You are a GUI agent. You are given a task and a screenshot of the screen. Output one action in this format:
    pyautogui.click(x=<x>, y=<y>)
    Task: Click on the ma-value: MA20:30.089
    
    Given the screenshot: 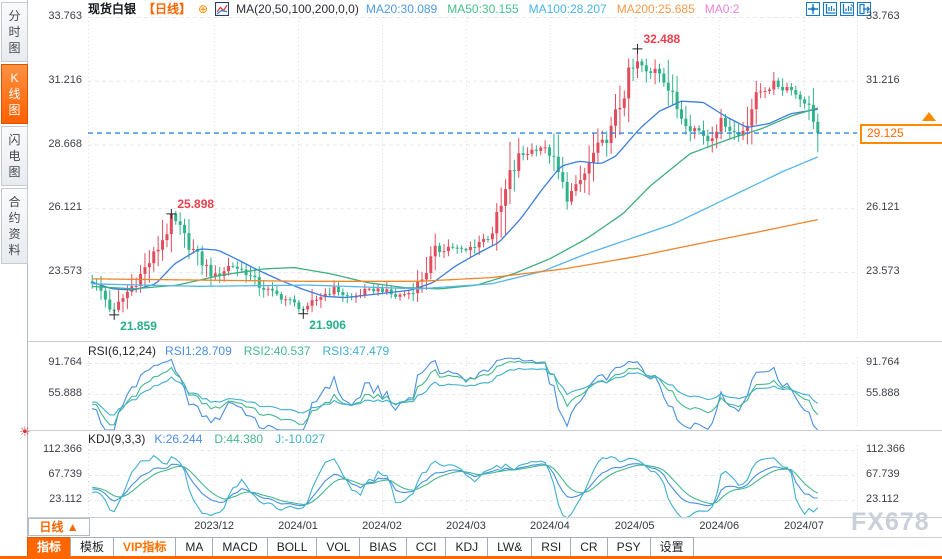 What is the action you would take?
    pyautogui.click(x=401, y=8)
    